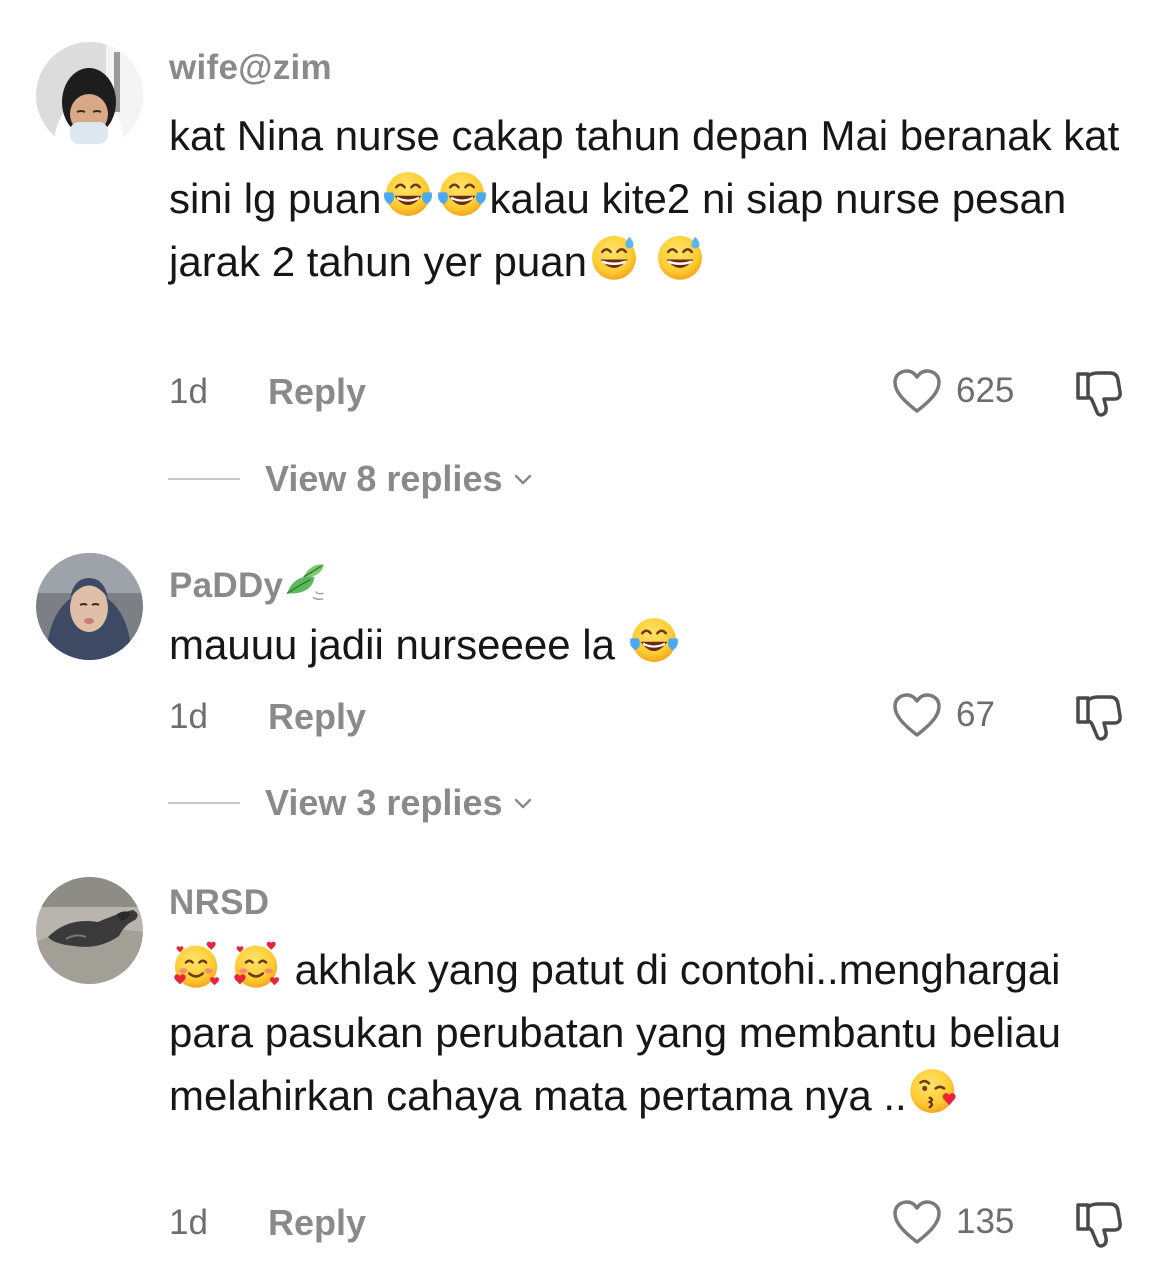 Image resolution: width=1169 pixels, height=1268 pixels. Describe the element at coordinates (226, 585) in the screenshot. I see `username-text: PaDDy` at that location.